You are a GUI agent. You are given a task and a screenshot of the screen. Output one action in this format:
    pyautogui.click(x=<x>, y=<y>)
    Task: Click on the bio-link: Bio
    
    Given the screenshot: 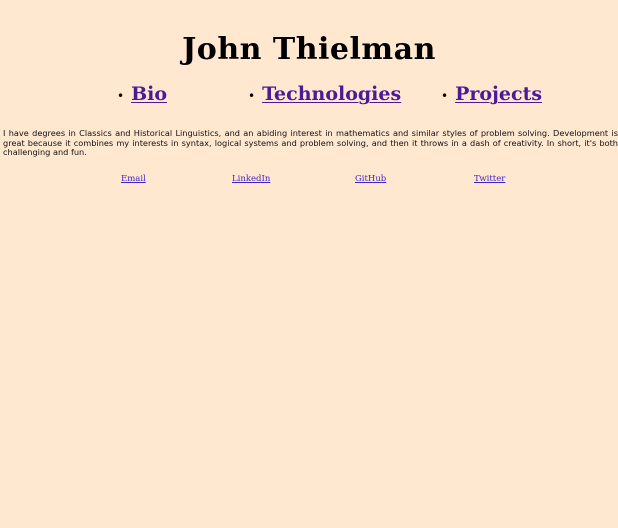 What is the action you would take?
    pyautogui.click(x=149, y=94)
    